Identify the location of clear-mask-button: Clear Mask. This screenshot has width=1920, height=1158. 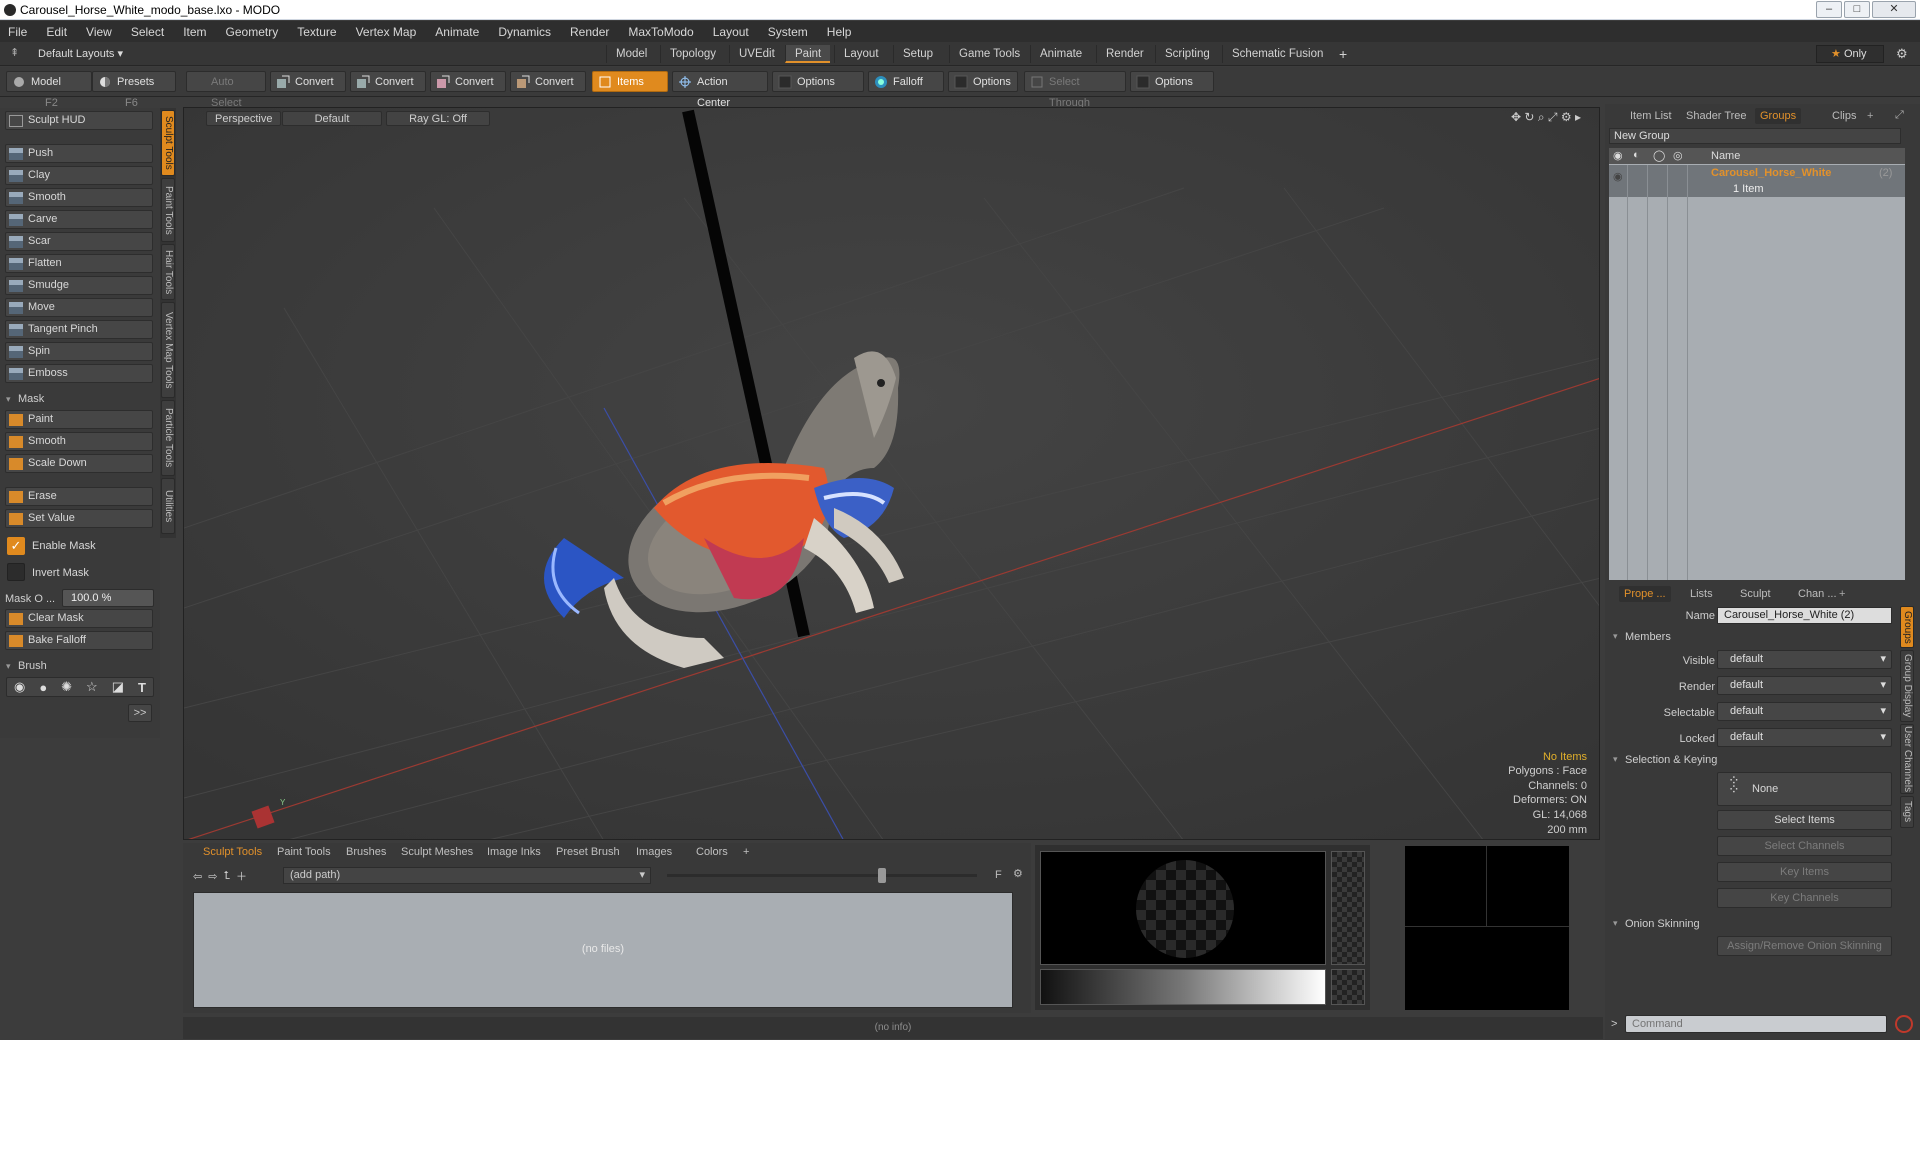
(79, 618).